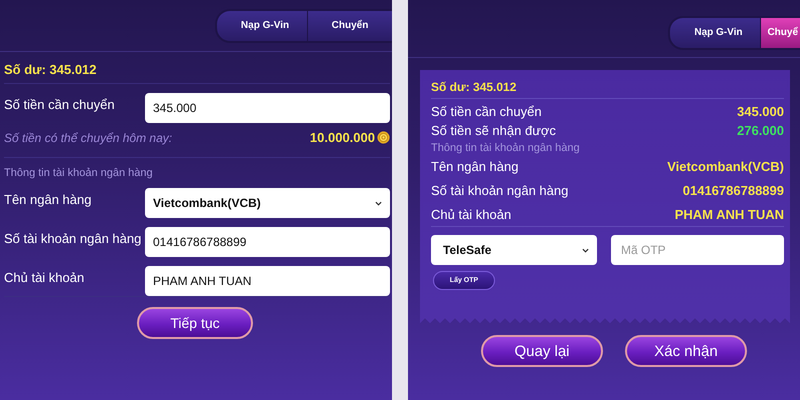  I want to click on limit-label: Số tiền có thể chuyển hôm nay:, so click(88, 137).